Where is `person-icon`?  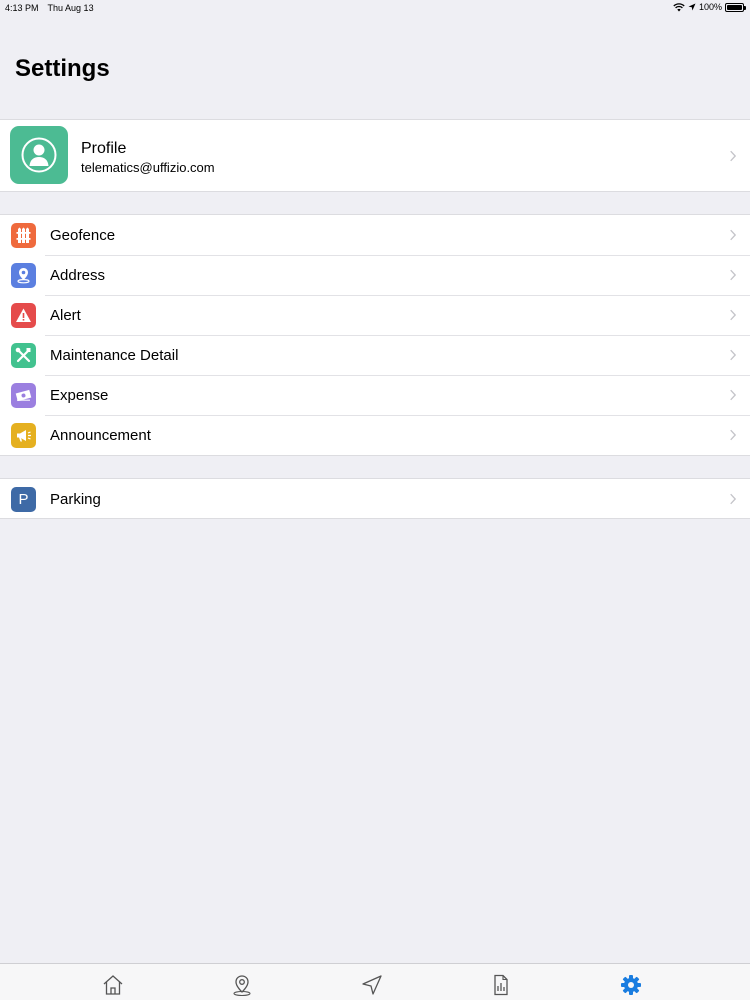 person-icon is located at coordinates (39, 155).